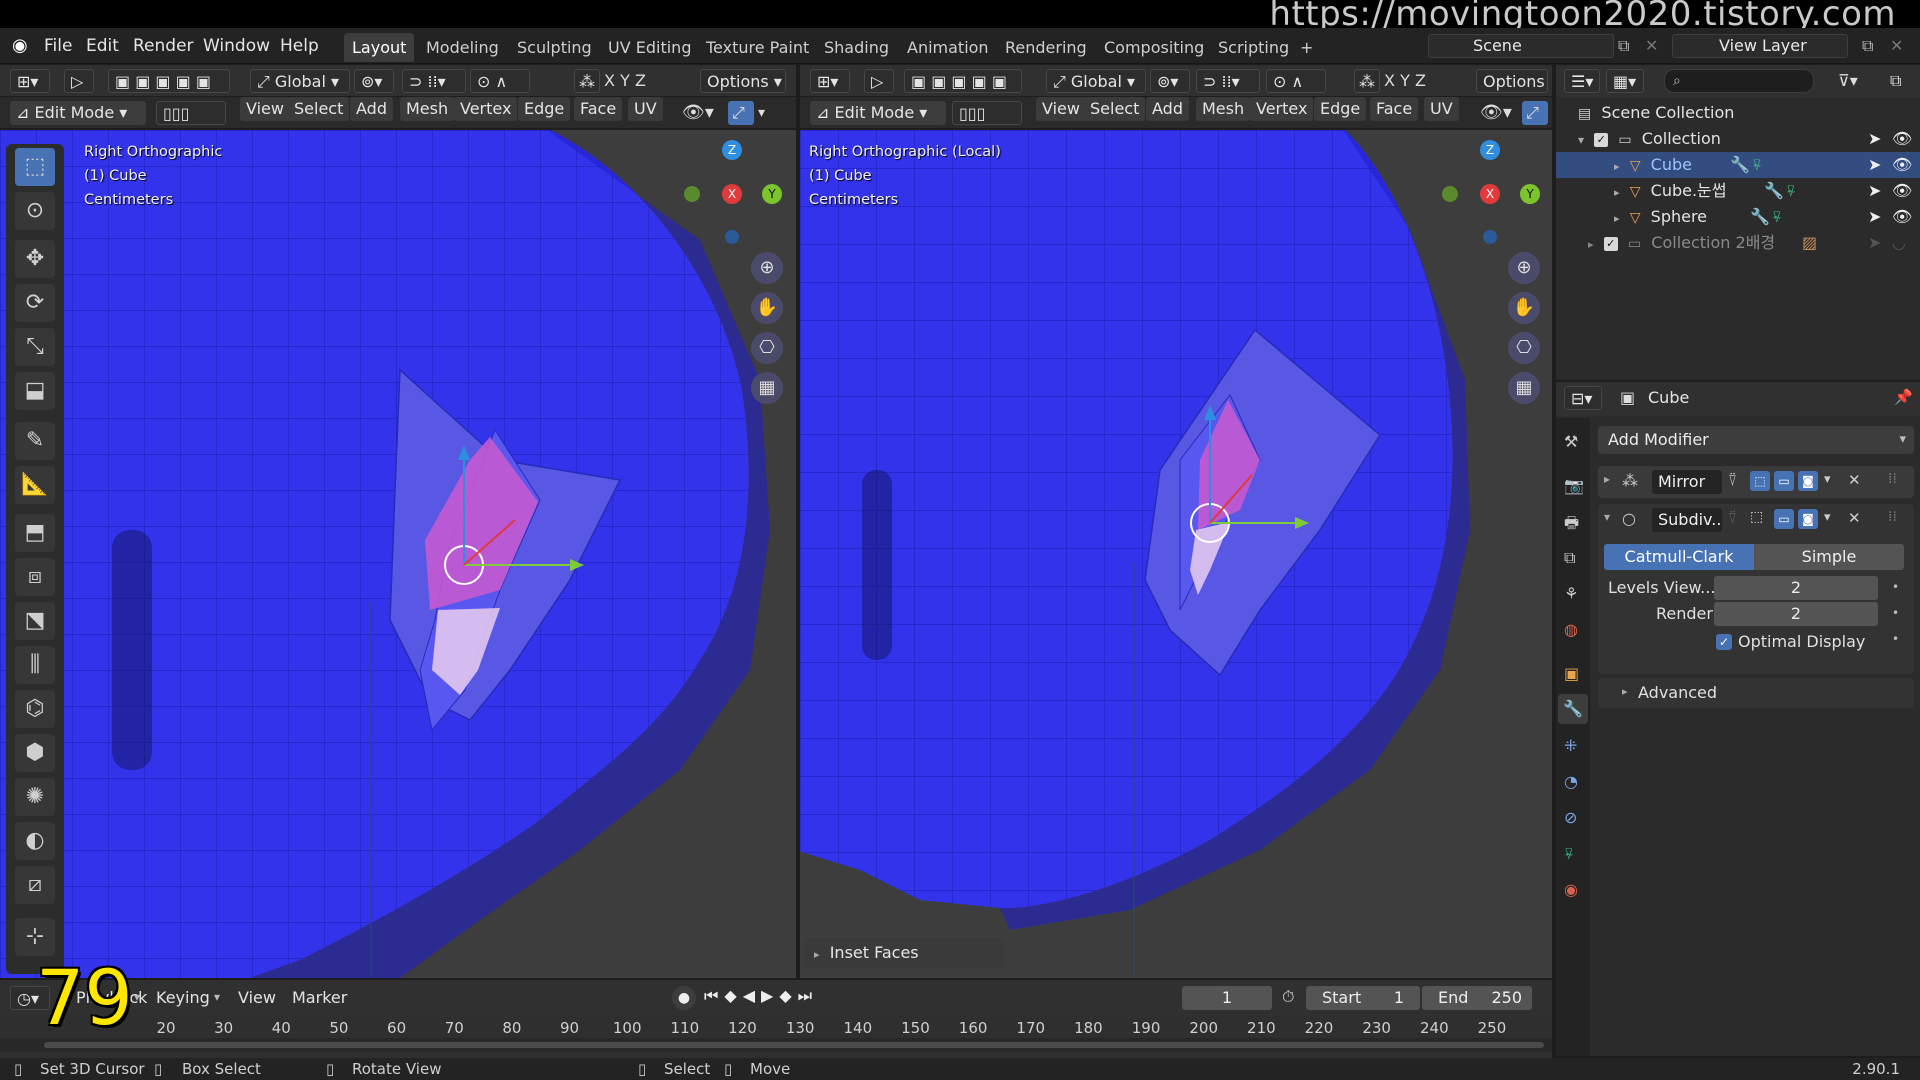  Describe the element at coordinates (1899, 243) in the screenshot. I see `hidden-eye-icon: ◡` at that location.